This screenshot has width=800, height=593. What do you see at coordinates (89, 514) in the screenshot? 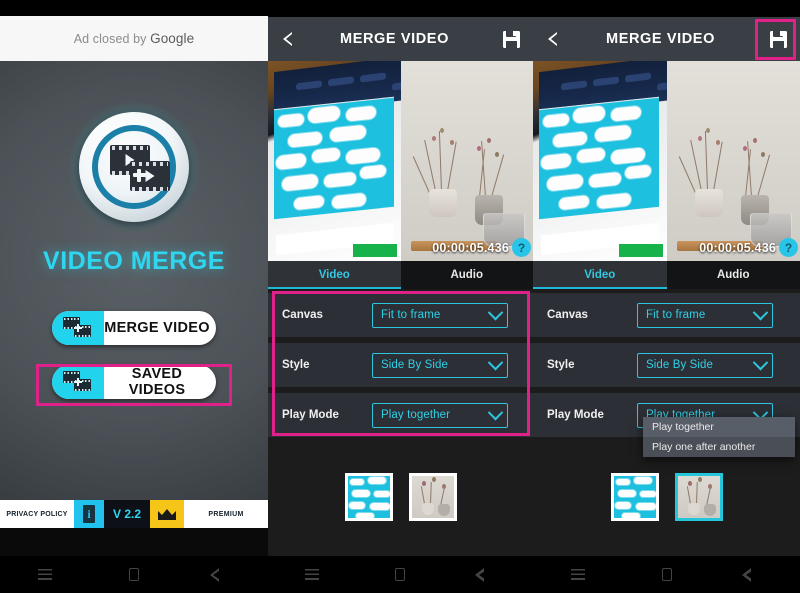
I see `info-icon: i` at bounding box center [89, 514].